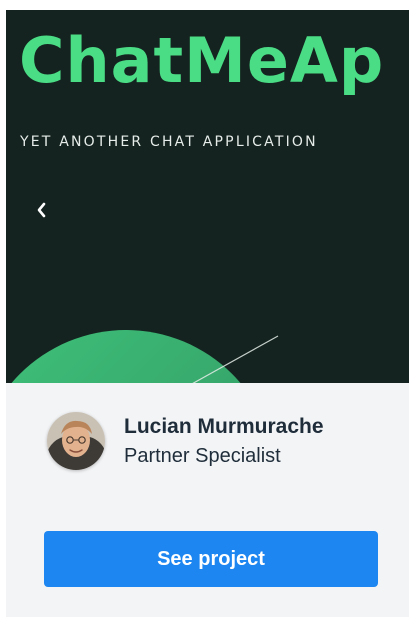  I want to click on planet-shape, so click(126, 356).